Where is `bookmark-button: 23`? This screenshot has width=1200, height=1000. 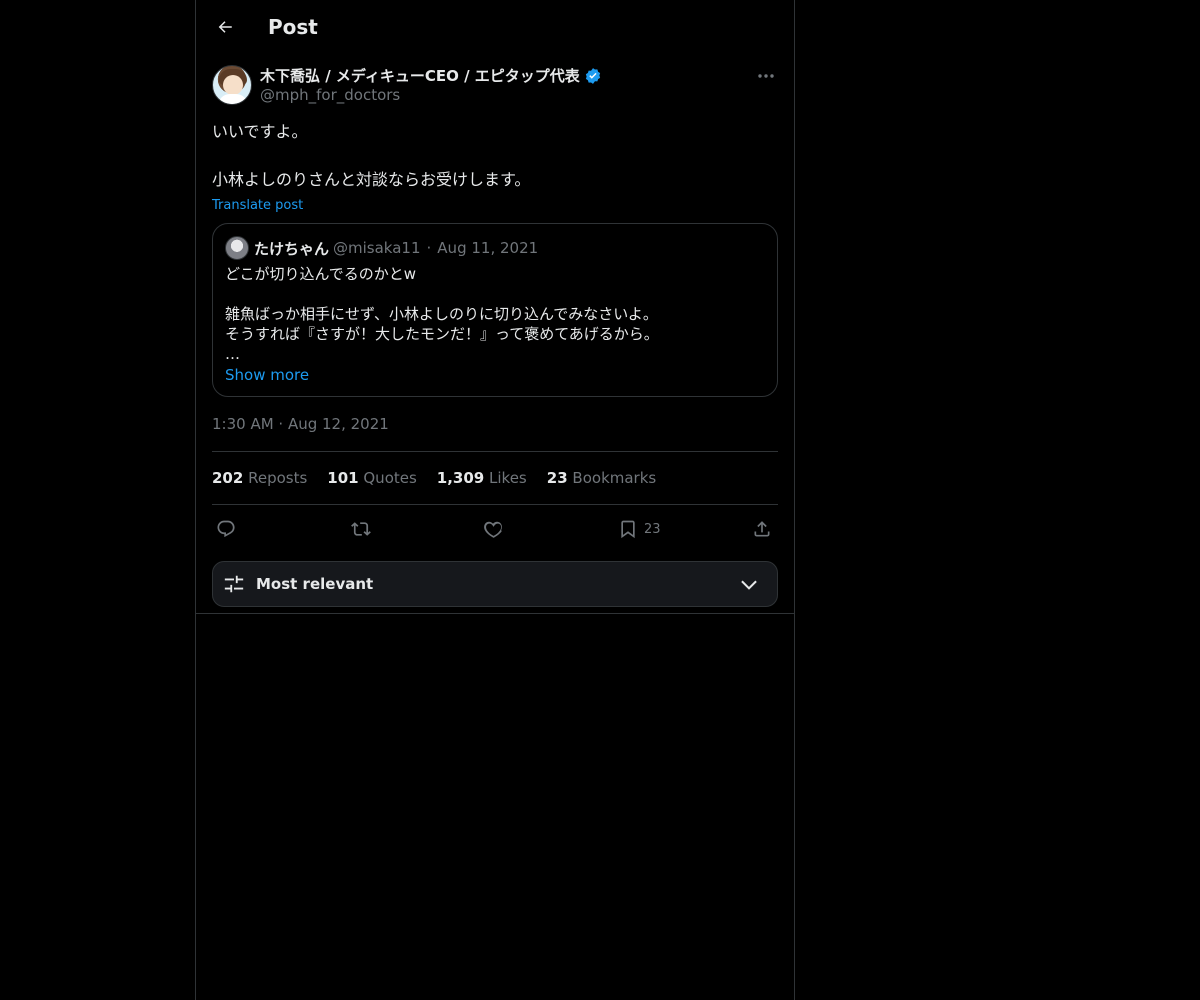 bookmark-button: 23 is located at coordinates (639, 529).